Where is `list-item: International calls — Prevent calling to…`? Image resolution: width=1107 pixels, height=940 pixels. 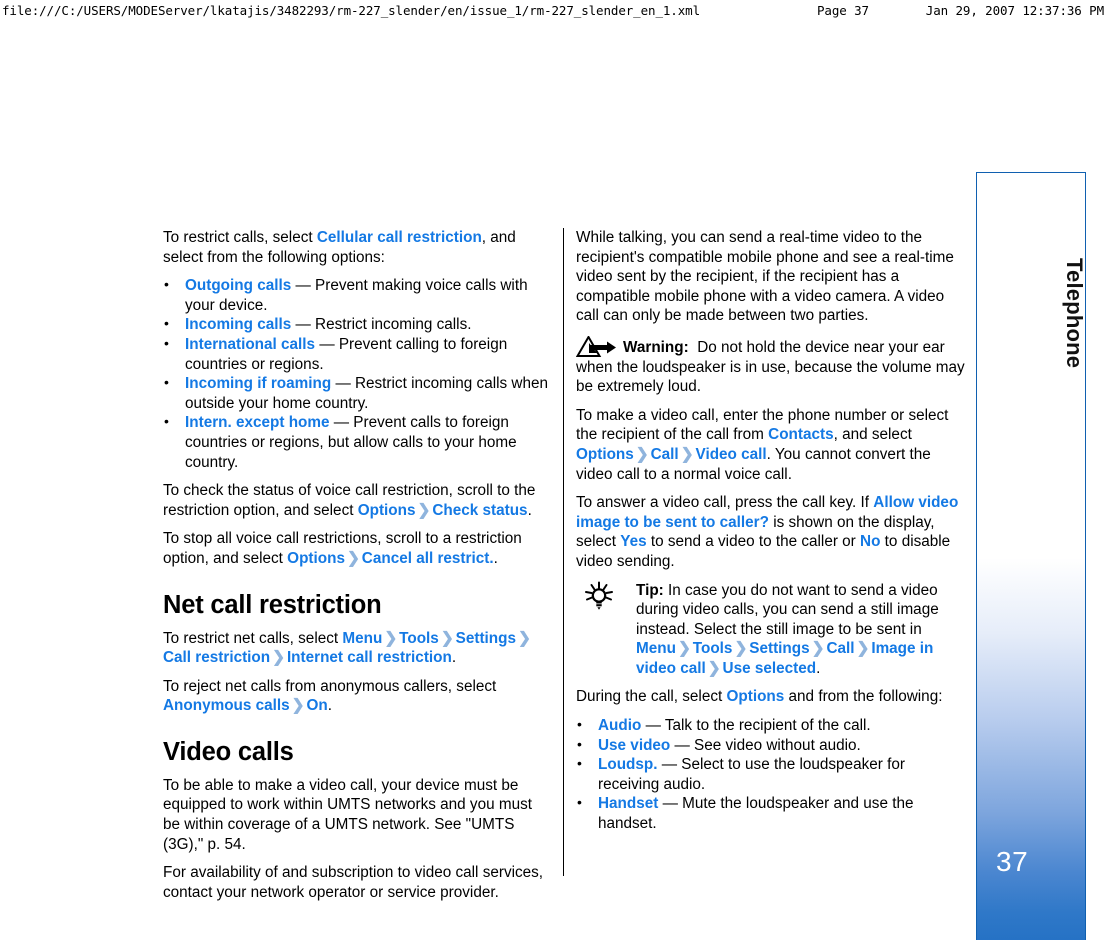
list-item: International calls — Prevent calling to… is located at coordinates (358, 354).